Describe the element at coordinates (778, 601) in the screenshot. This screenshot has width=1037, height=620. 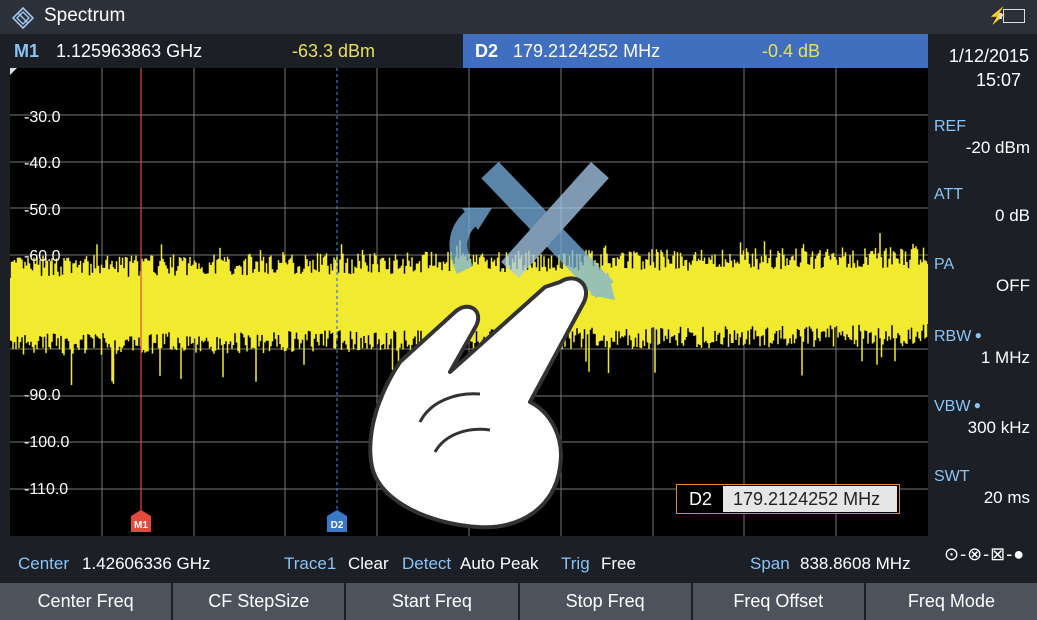
I see `softkey-freq-offset: Freq Offset` at that location.